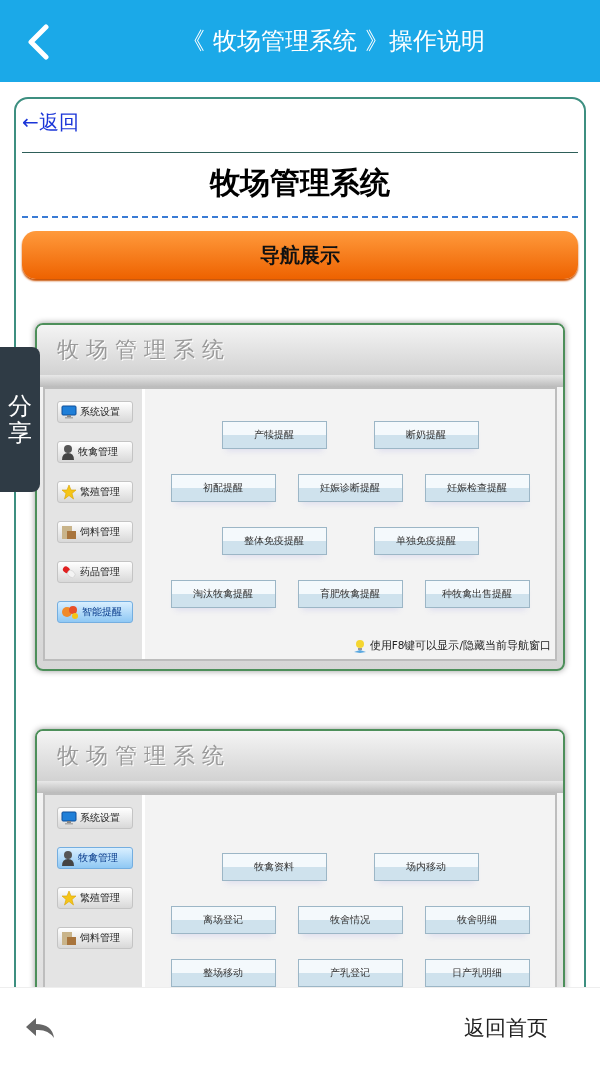 This screenshot has height=1067, width=600. I want to click on reply-arrow-icon, so click(40, 1028).